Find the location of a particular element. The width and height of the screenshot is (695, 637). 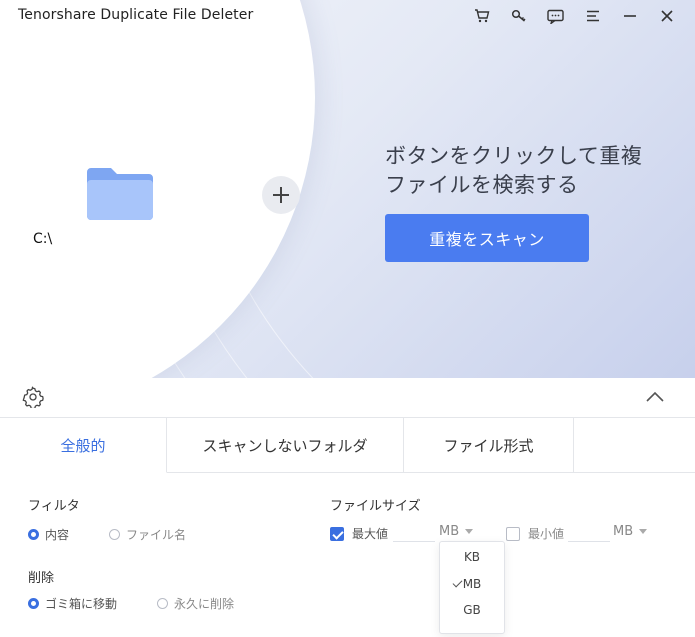

window-controls is located at coordinates (574, 16).